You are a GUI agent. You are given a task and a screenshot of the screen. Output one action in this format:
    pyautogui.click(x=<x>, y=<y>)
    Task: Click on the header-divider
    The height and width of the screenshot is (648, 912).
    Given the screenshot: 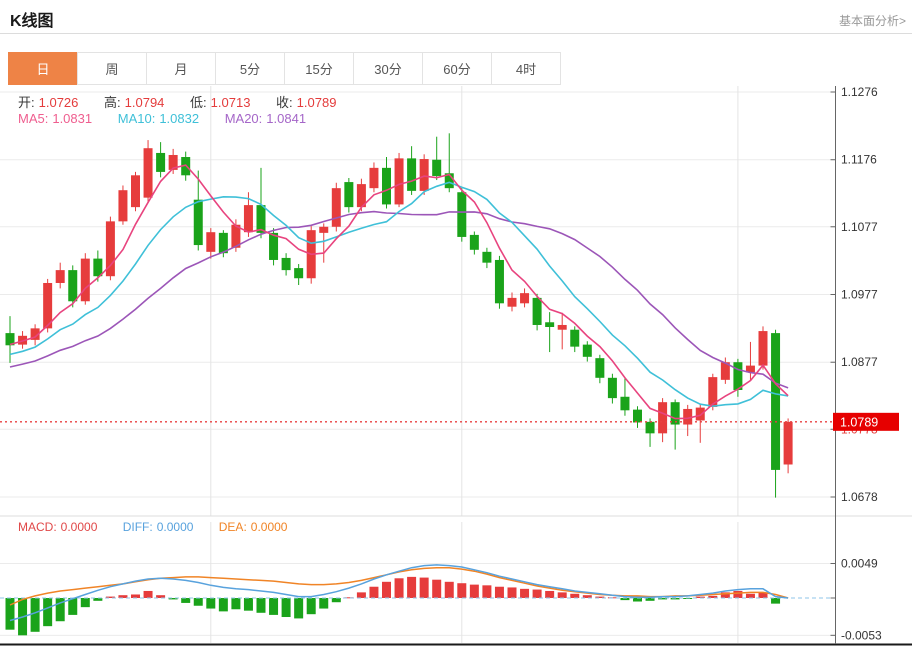 What is the action you would take?
    pyautogui.click(x=456, y=33)
    